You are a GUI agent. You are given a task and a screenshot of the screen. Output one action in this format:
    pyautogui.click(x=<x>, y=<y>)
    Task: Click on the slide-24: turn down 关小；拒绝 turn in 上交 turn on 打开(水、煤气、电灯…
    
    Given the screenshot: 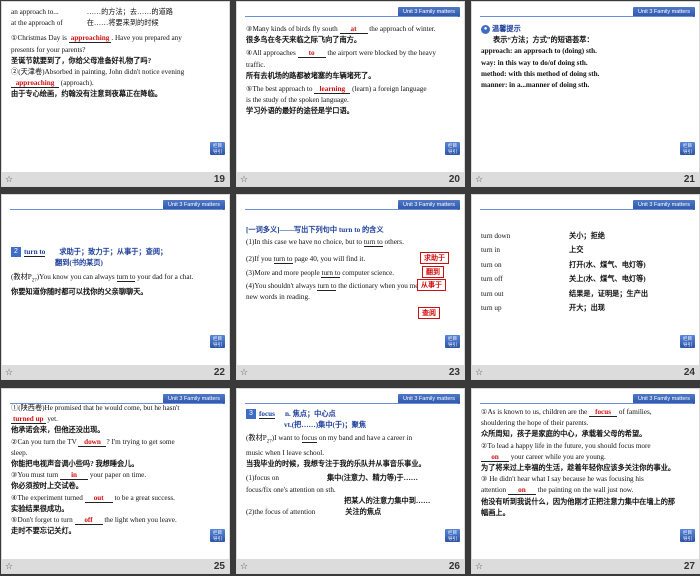 What is the action you would take?
    pyautogui.click(x=585, y=287)
    